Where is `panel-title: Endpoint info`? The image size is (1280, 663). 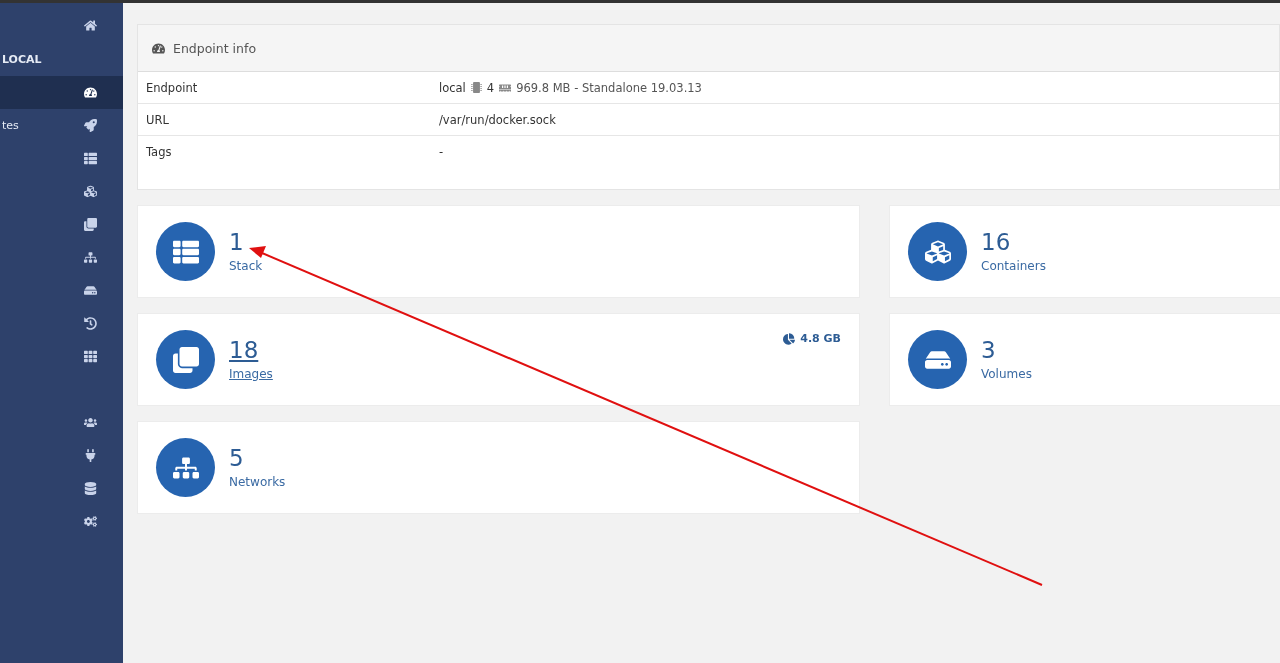
panel-title: Endpoint info is located at coordinates (215, 48).